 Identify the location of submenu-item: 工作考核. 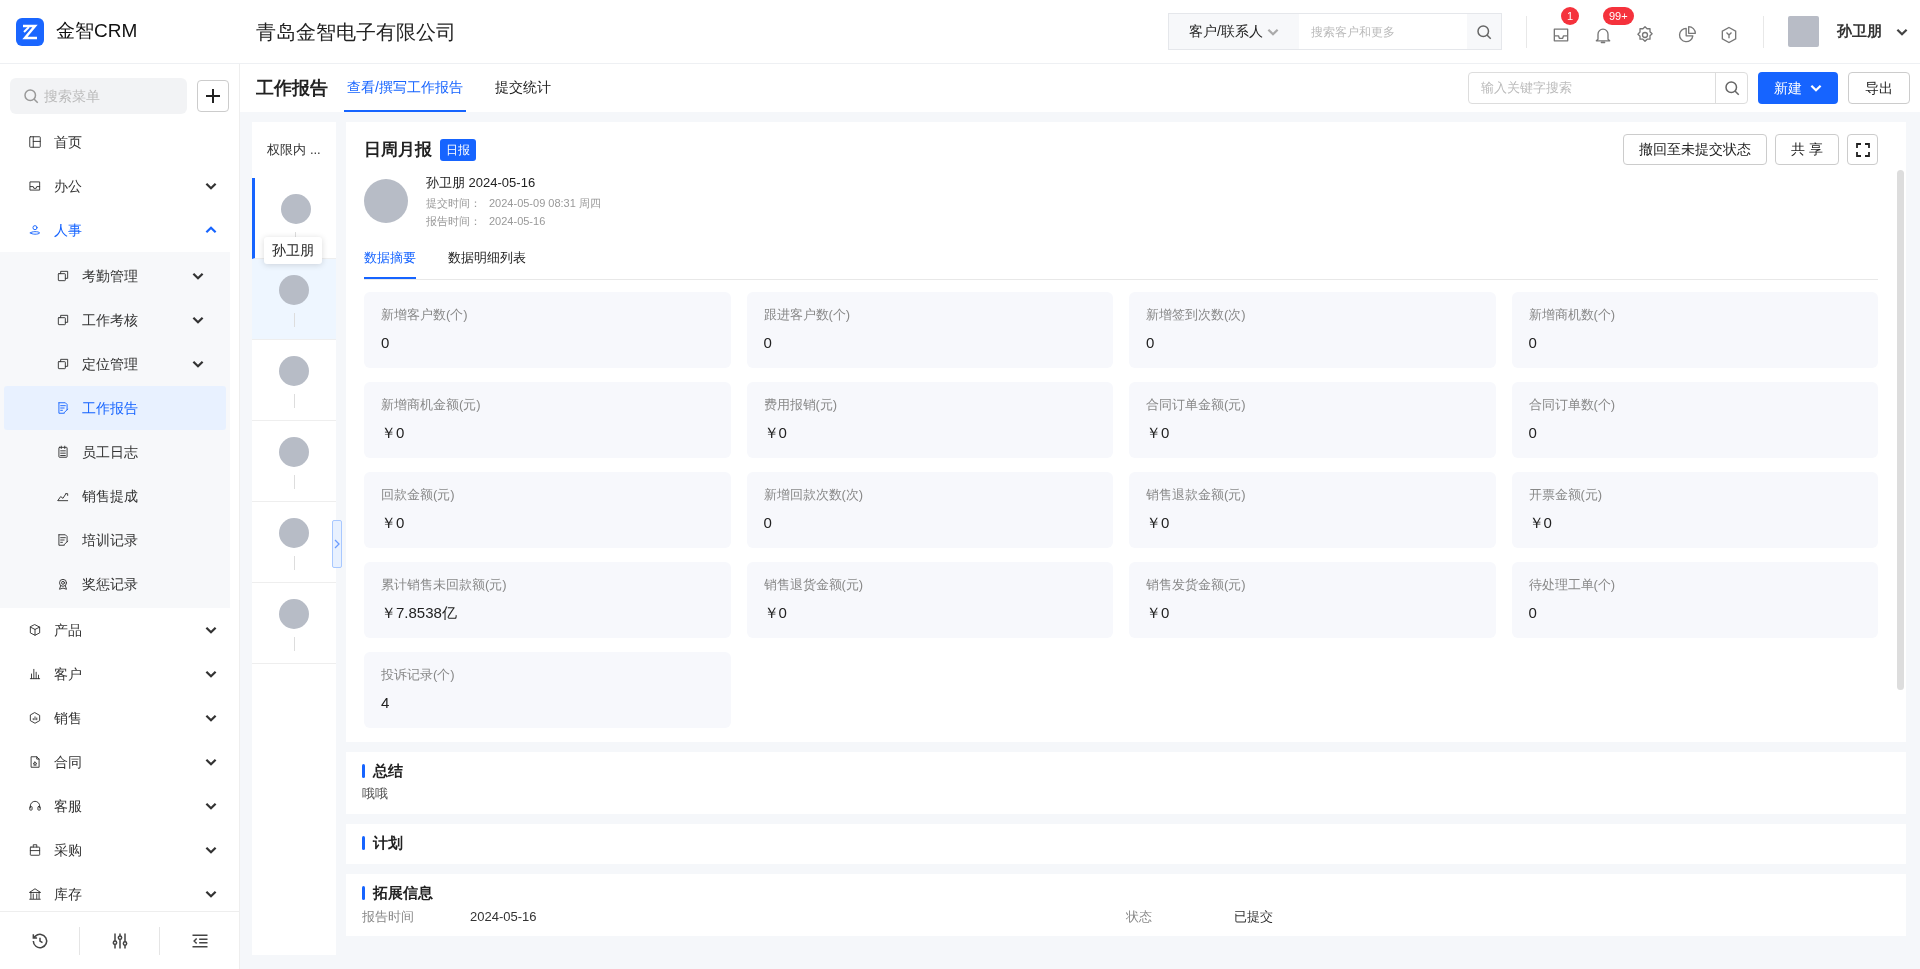
(115, 320).